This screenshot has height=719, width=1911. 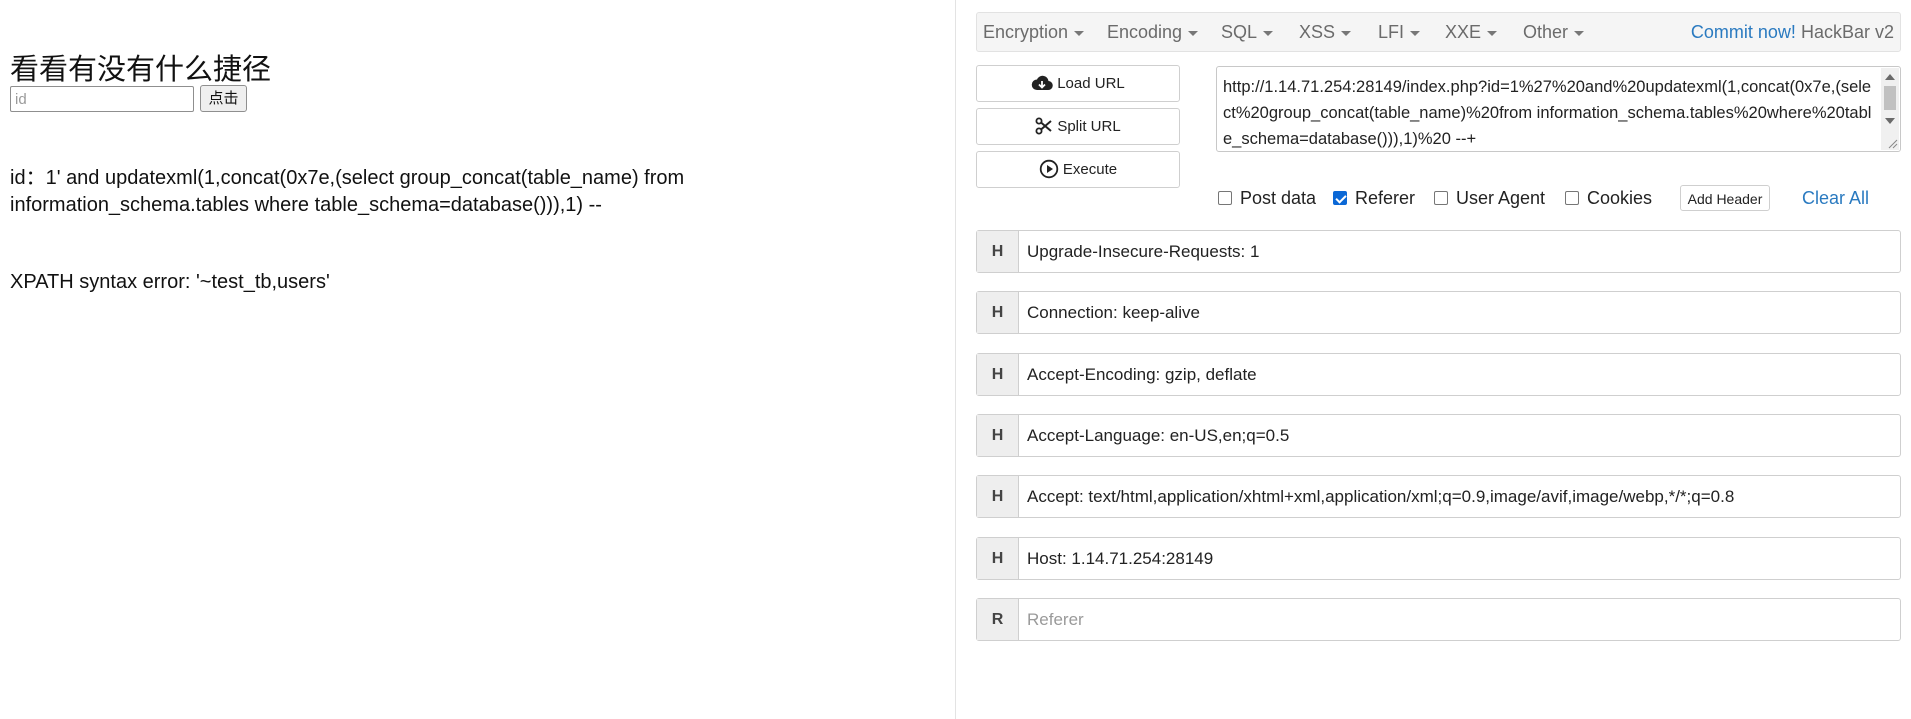 What do you see at coordinates (1391, 32) in the screenshot?
I see `menu-lfi-label: LFI` at bounding box center [1391, 32].